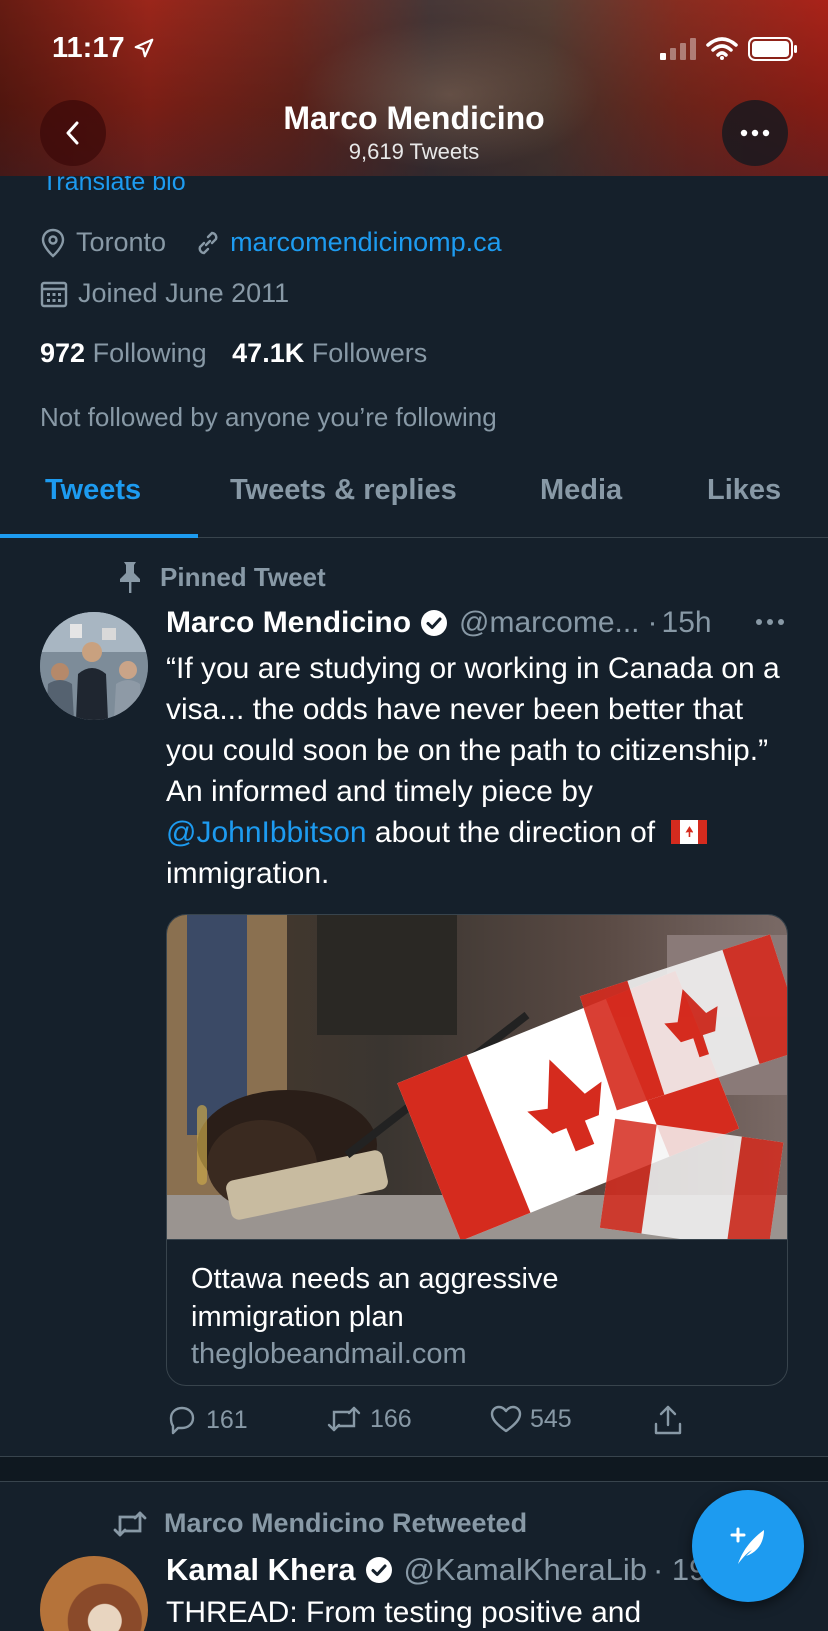  I want to click on profile-meta-location: Toronto marcomendicinomp.ca, so click(271, 242).